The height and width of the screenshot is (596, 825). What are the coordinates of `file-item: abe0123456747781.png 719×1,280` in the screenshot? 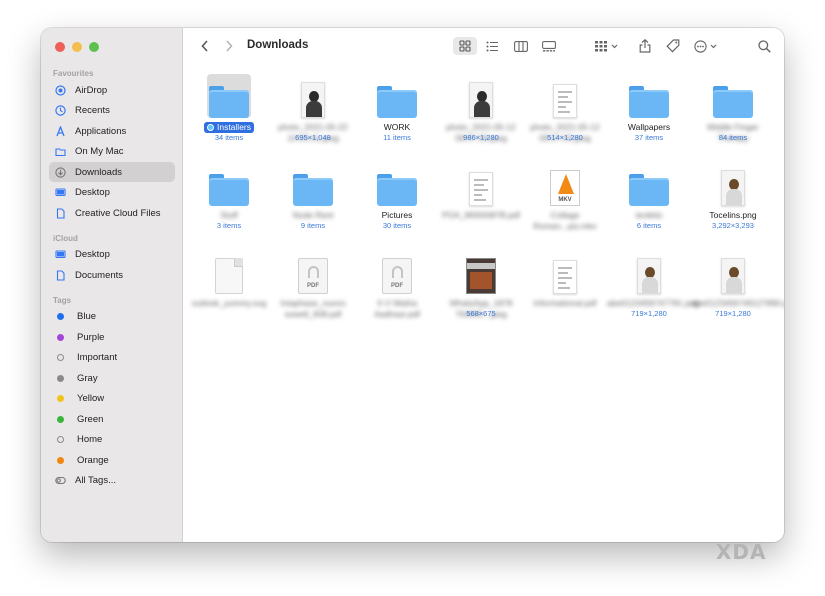 It's located at (653, 286).